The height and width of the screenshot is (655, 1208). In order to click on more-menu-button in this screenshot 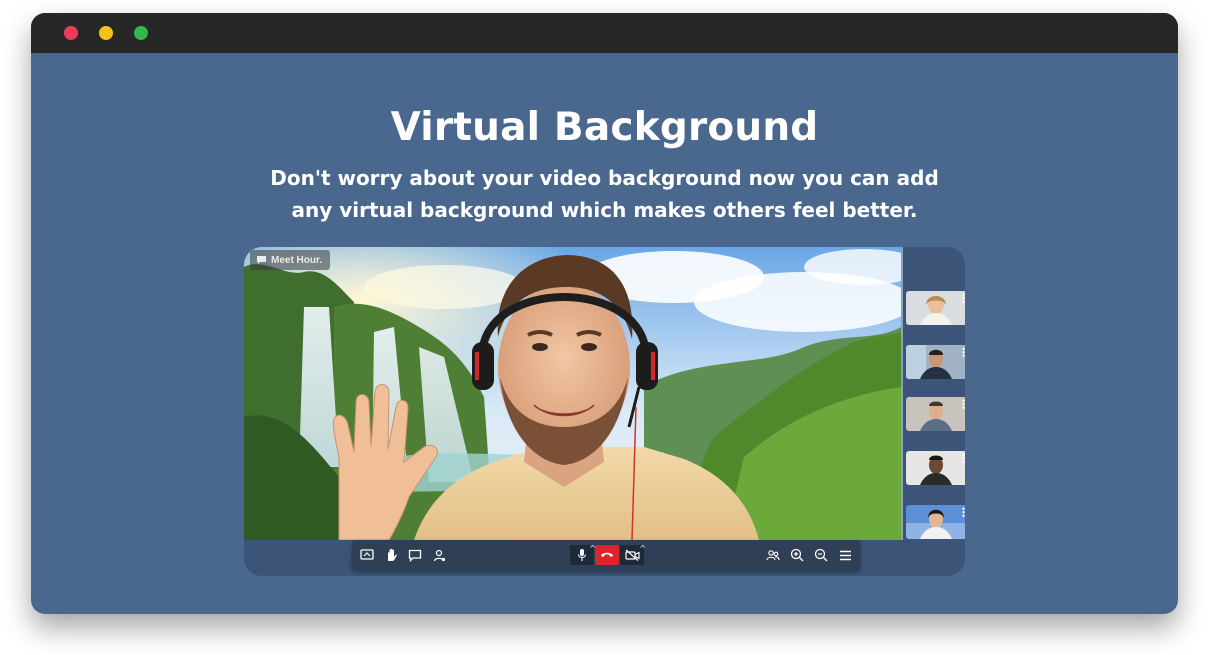, I will do `click(845, 555)`.